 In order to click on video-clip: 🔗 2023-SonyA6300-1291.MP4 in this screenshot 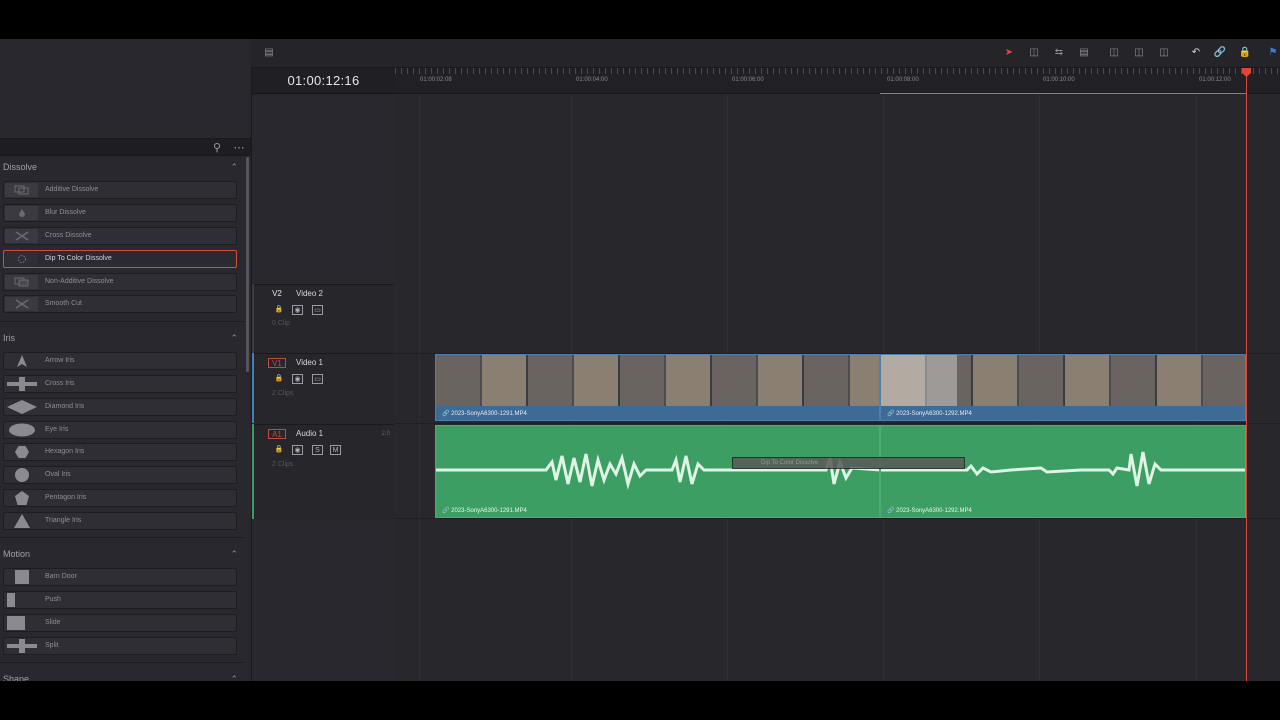, I will do `click(657, 387)`.